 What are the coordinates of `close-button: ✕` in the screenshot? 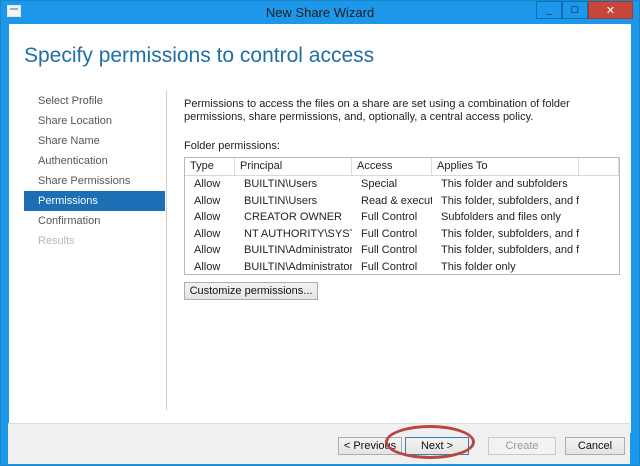 It's located at (610, 10).